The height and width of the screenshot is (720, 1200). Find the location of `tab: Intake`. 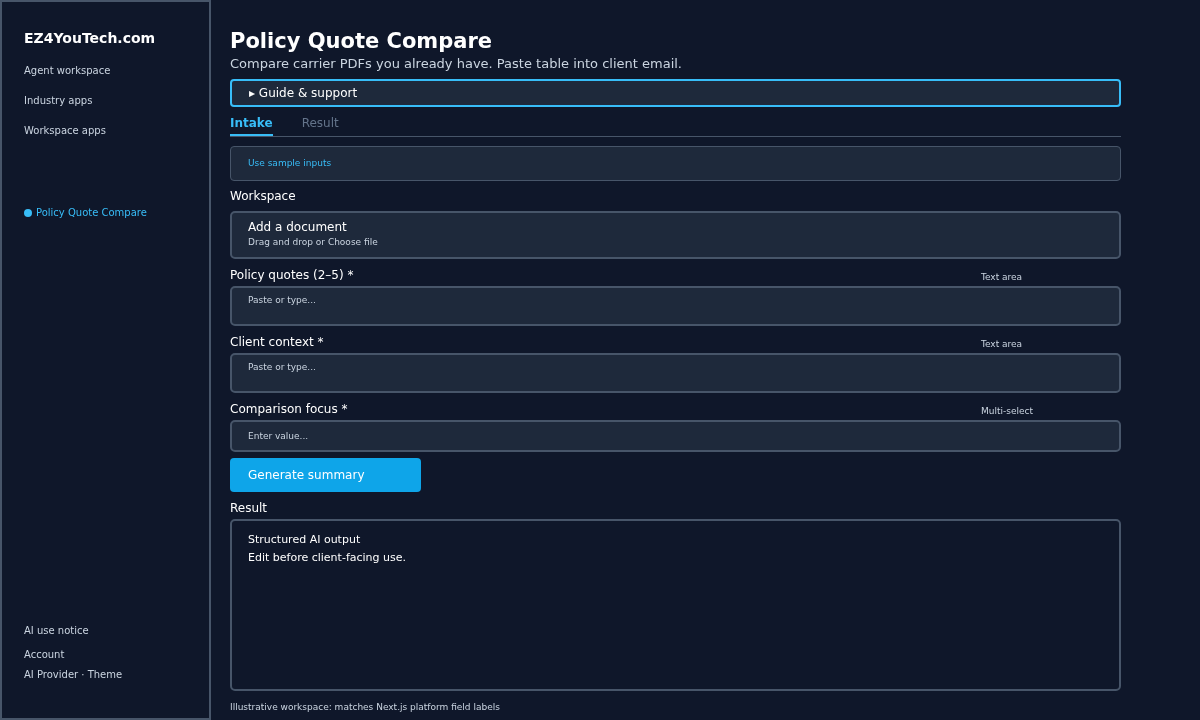

tab: Intake is located at coordinates (251, 124).